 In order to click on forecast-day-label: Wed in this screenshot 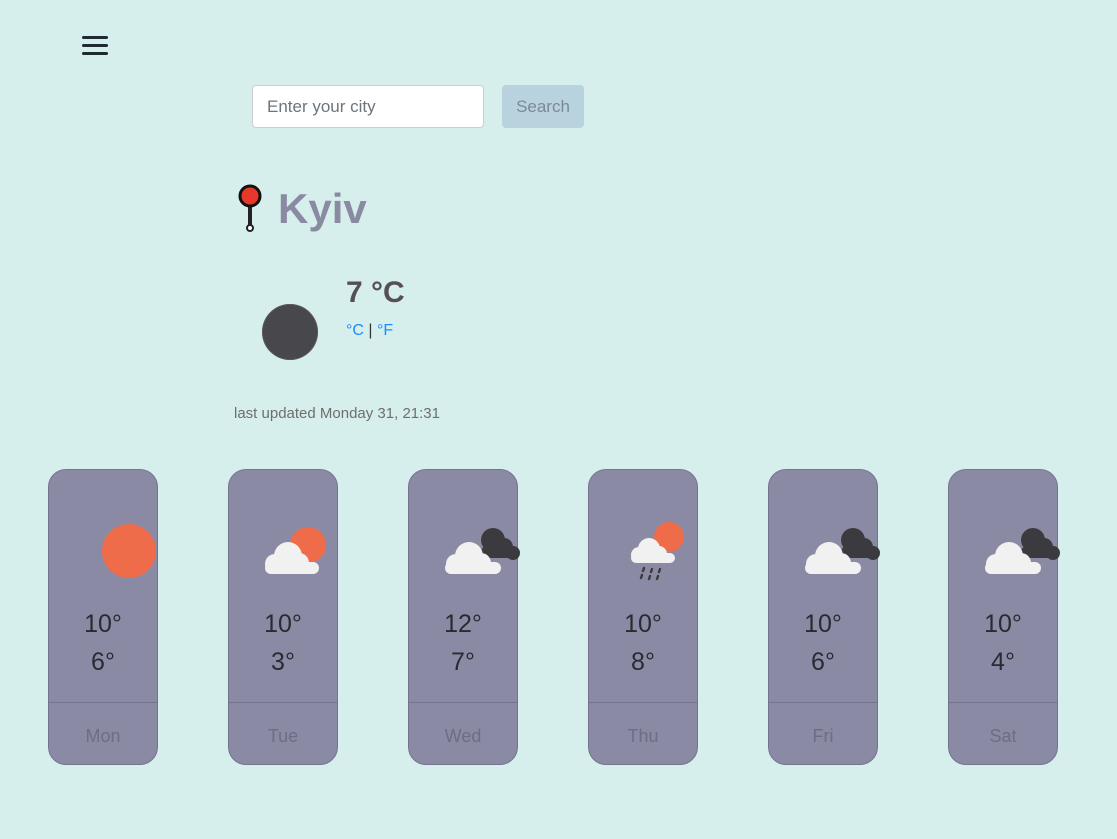, I will do `click(463, 736)`.